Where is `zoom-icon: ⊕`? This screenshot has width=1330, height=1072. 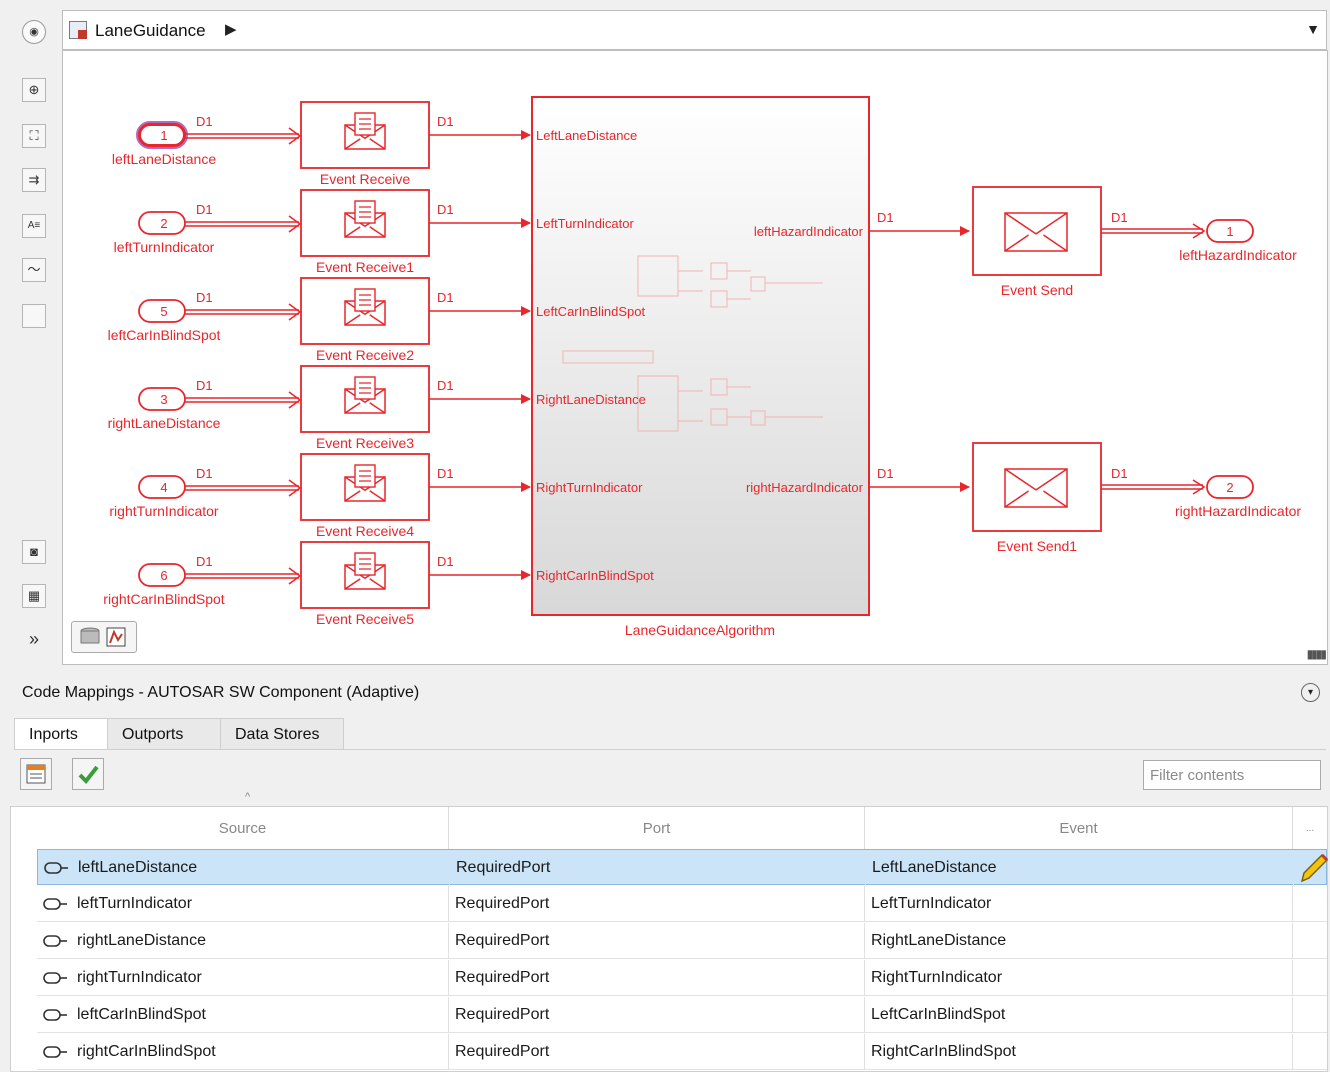
zoom-icon: ⊕ is located at coordinates (34, 90).